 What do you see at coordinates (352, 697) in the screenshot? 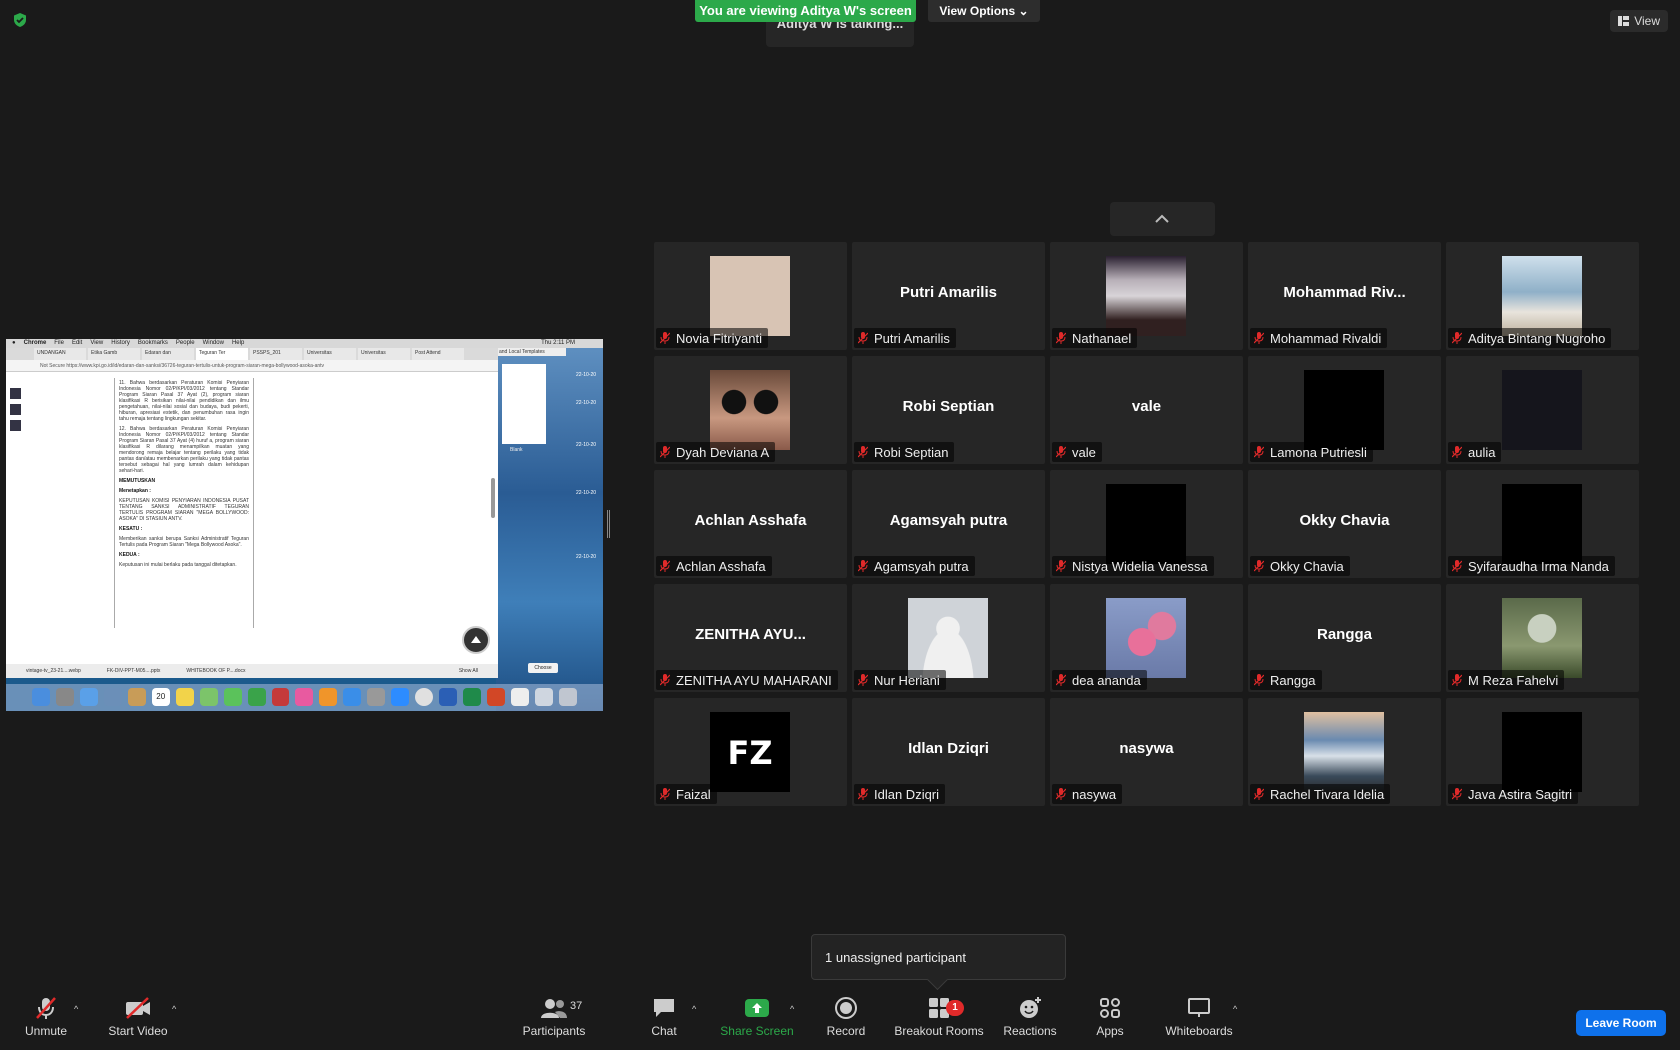
I see `app-store-icon` at bounding box center [352, 697].